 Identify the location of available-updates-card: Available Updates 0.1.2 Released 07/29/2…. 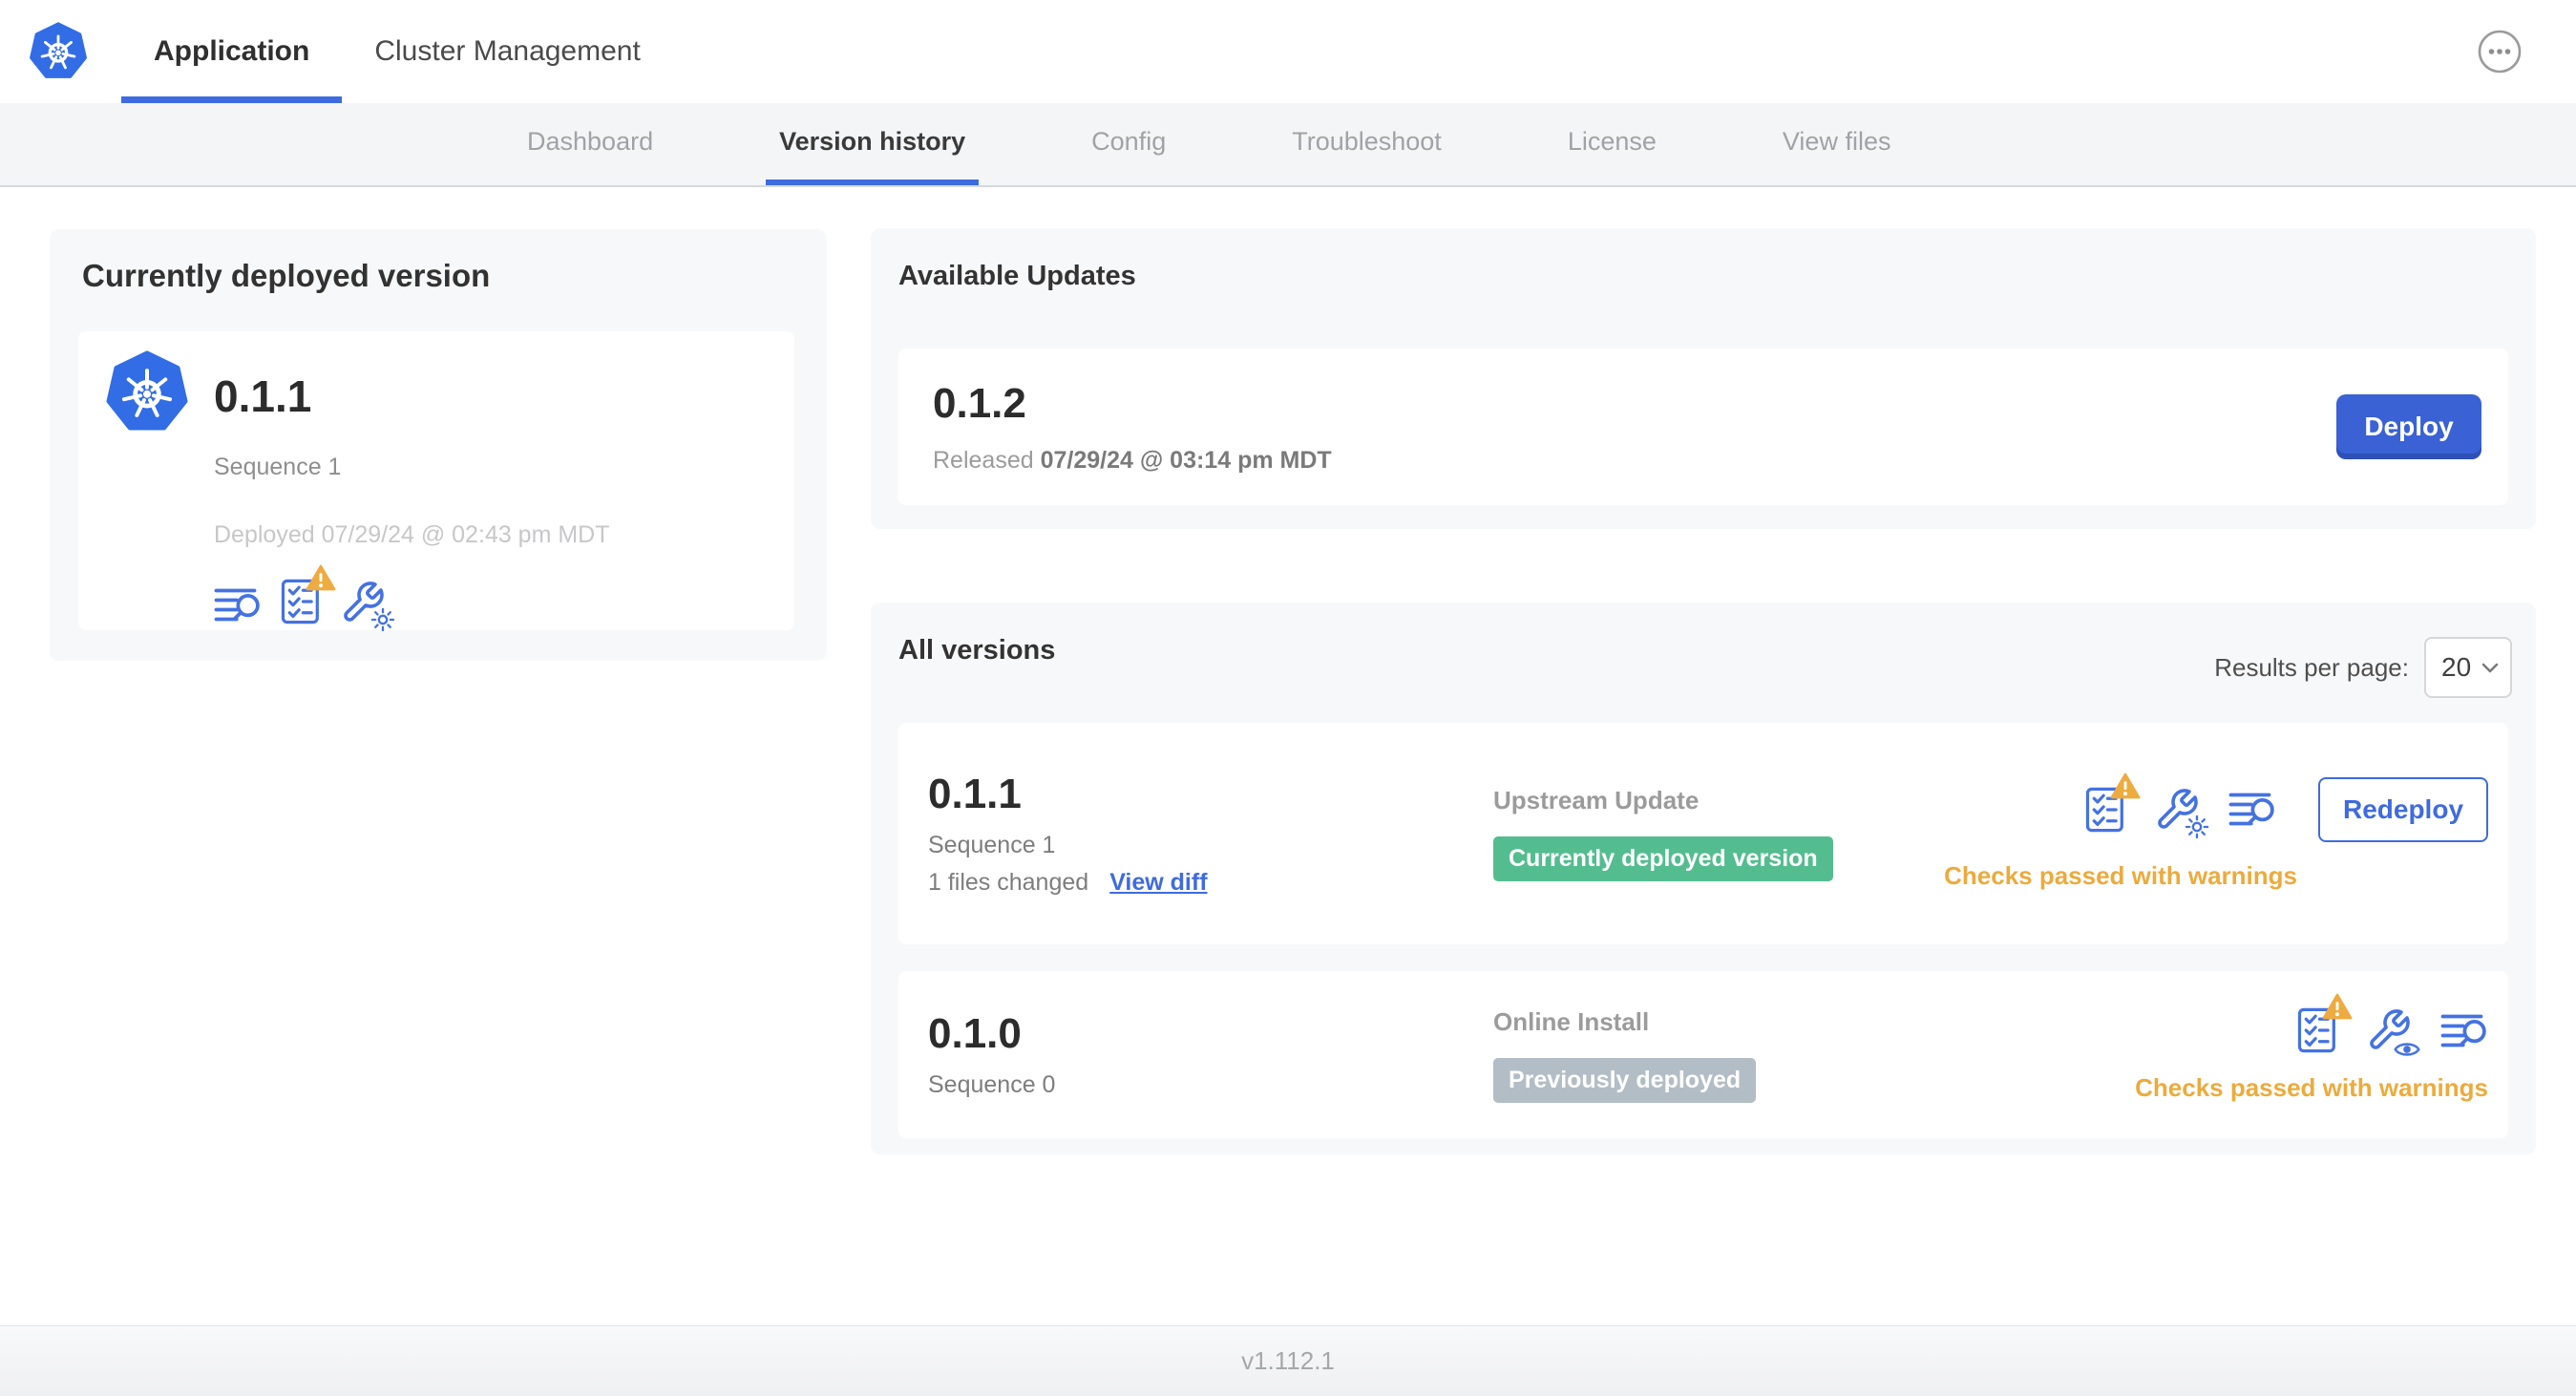
(1703, 378).